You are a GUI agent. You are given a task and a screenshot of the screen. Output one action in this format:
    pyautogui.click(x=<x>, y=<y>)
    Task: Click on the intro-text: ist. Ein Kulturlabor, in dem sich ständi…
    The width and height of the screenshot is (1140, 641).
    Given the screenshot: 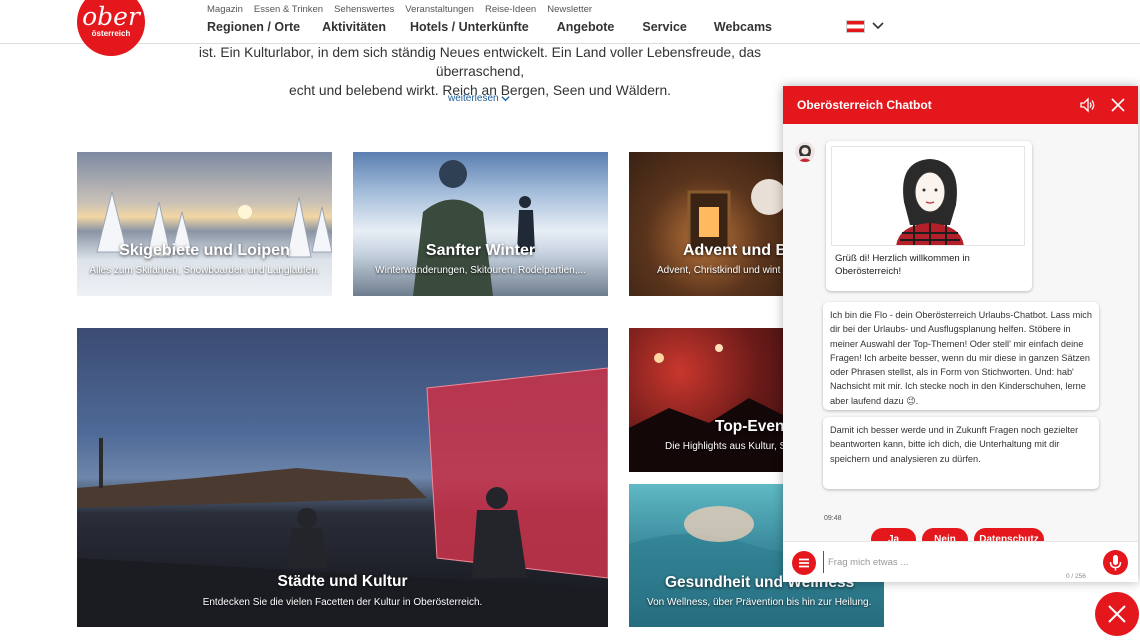 What is the action you would take?
    pyautogui.click(x=480, y=71)
    